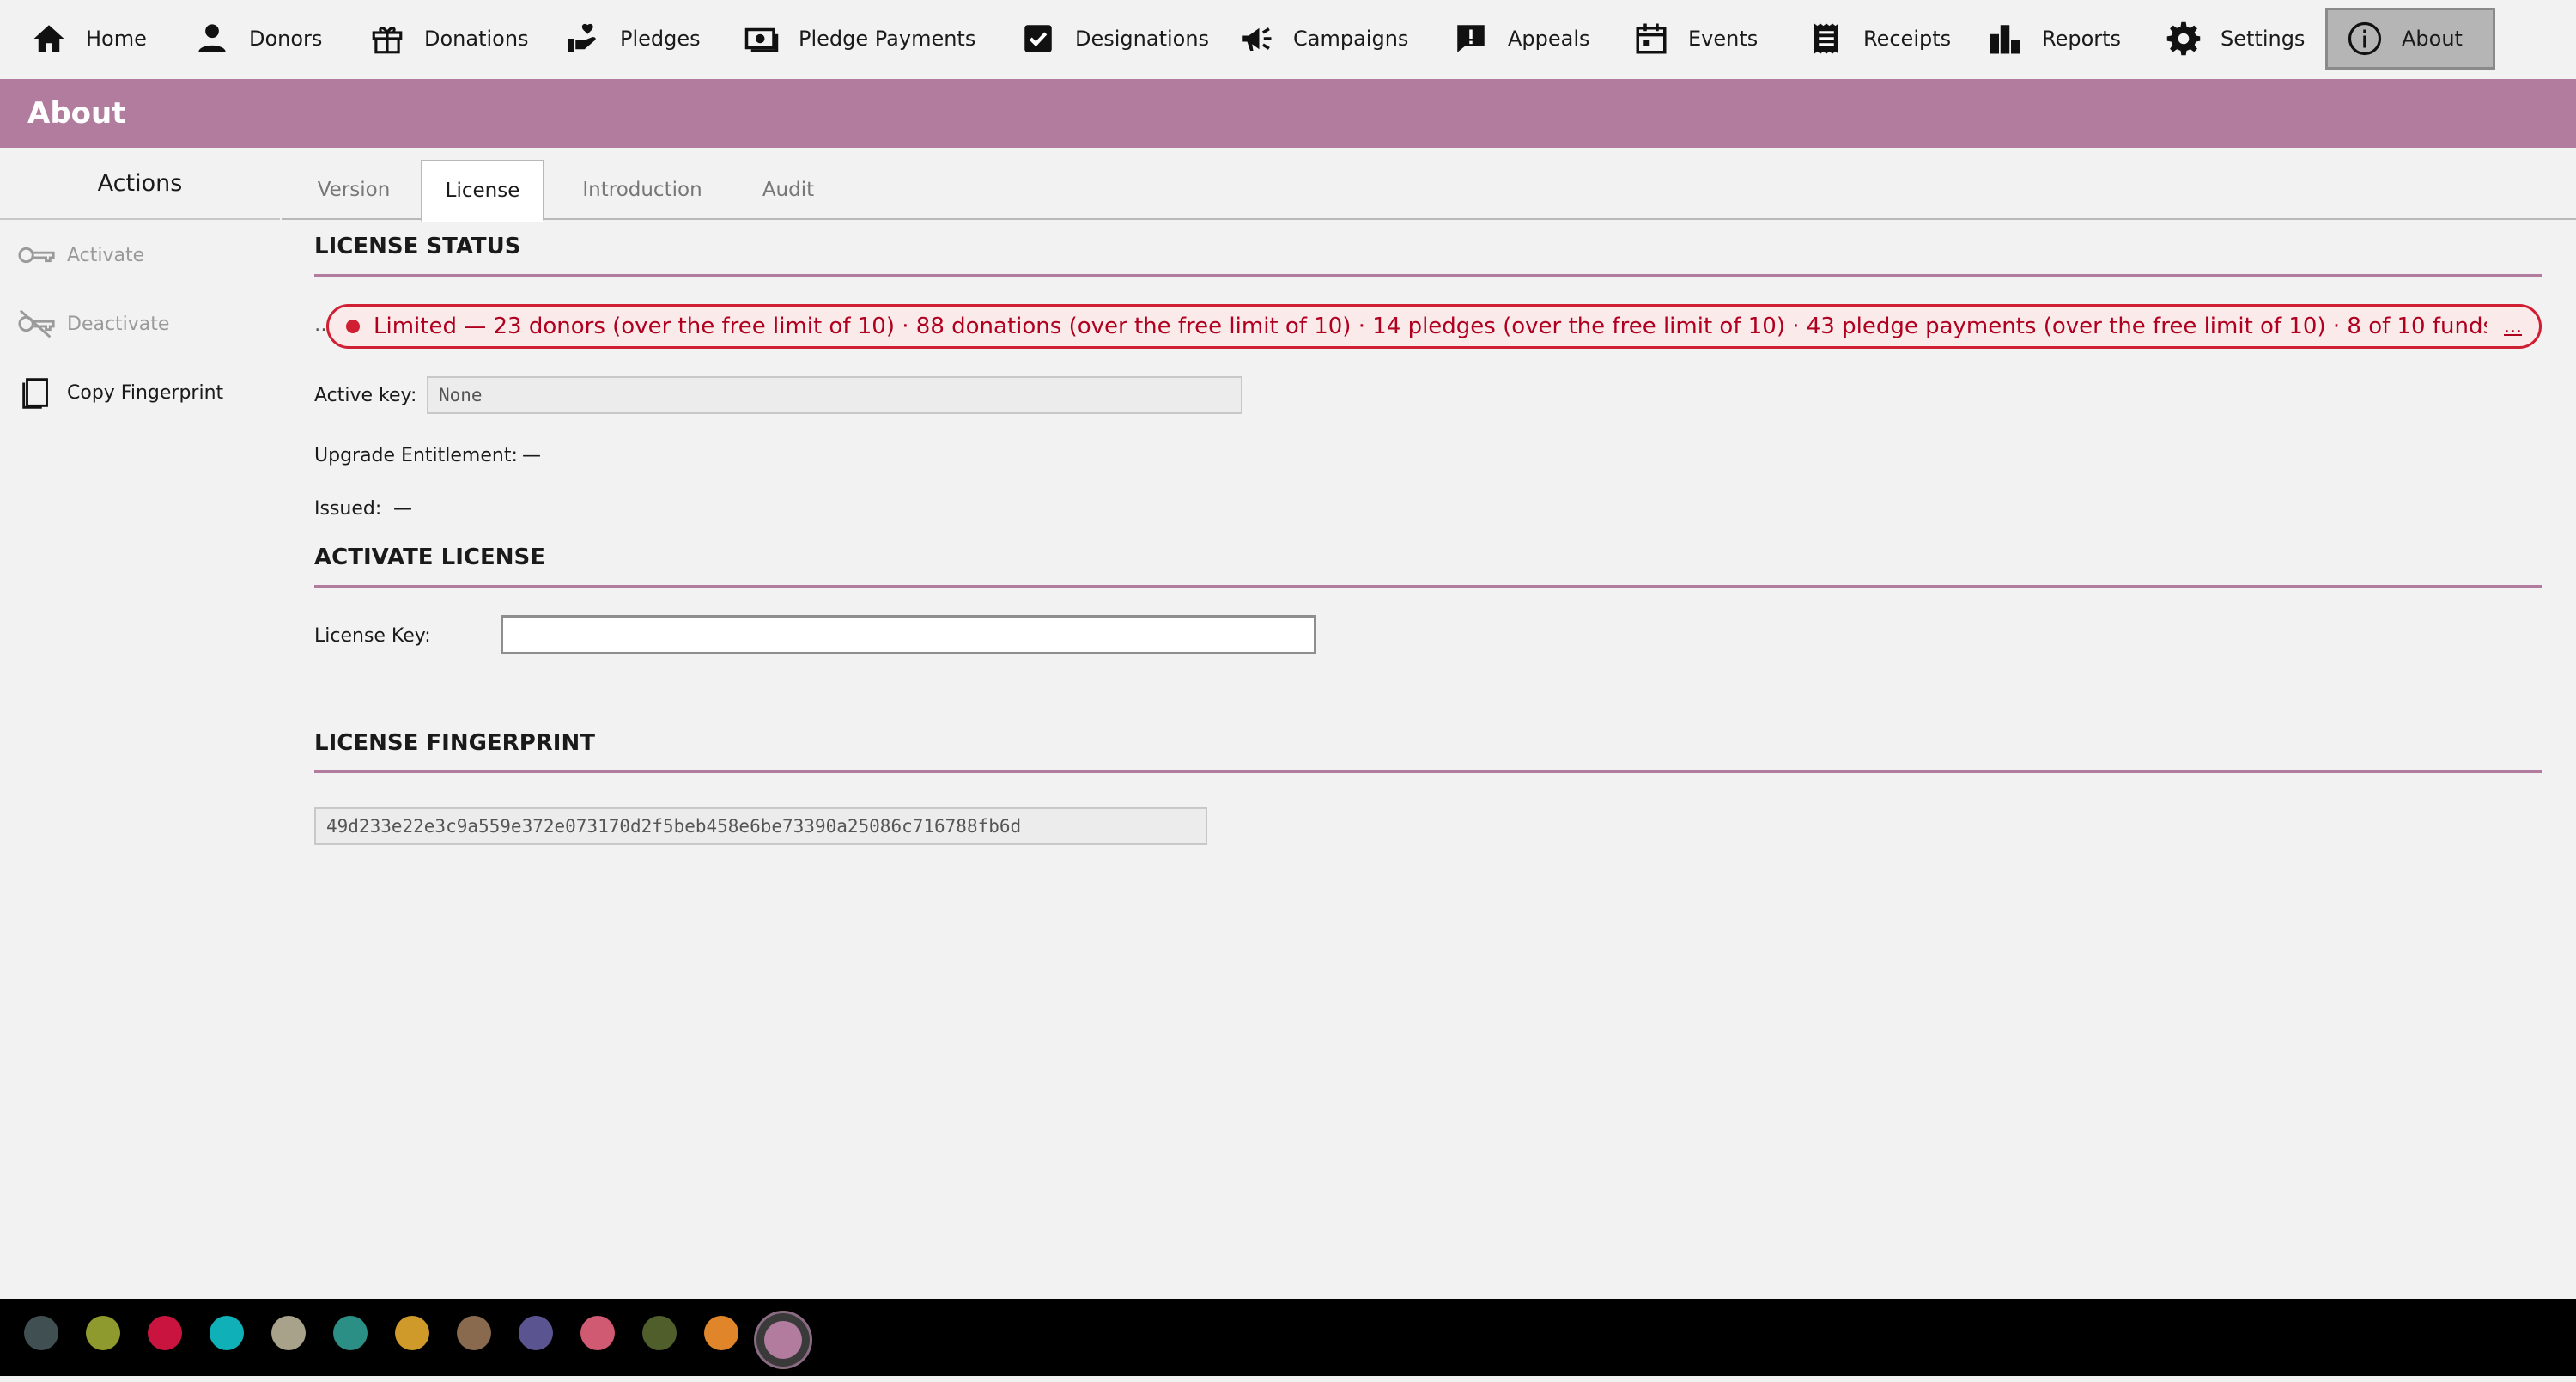  I want to click on nav-home: Home, so click(89, 39).